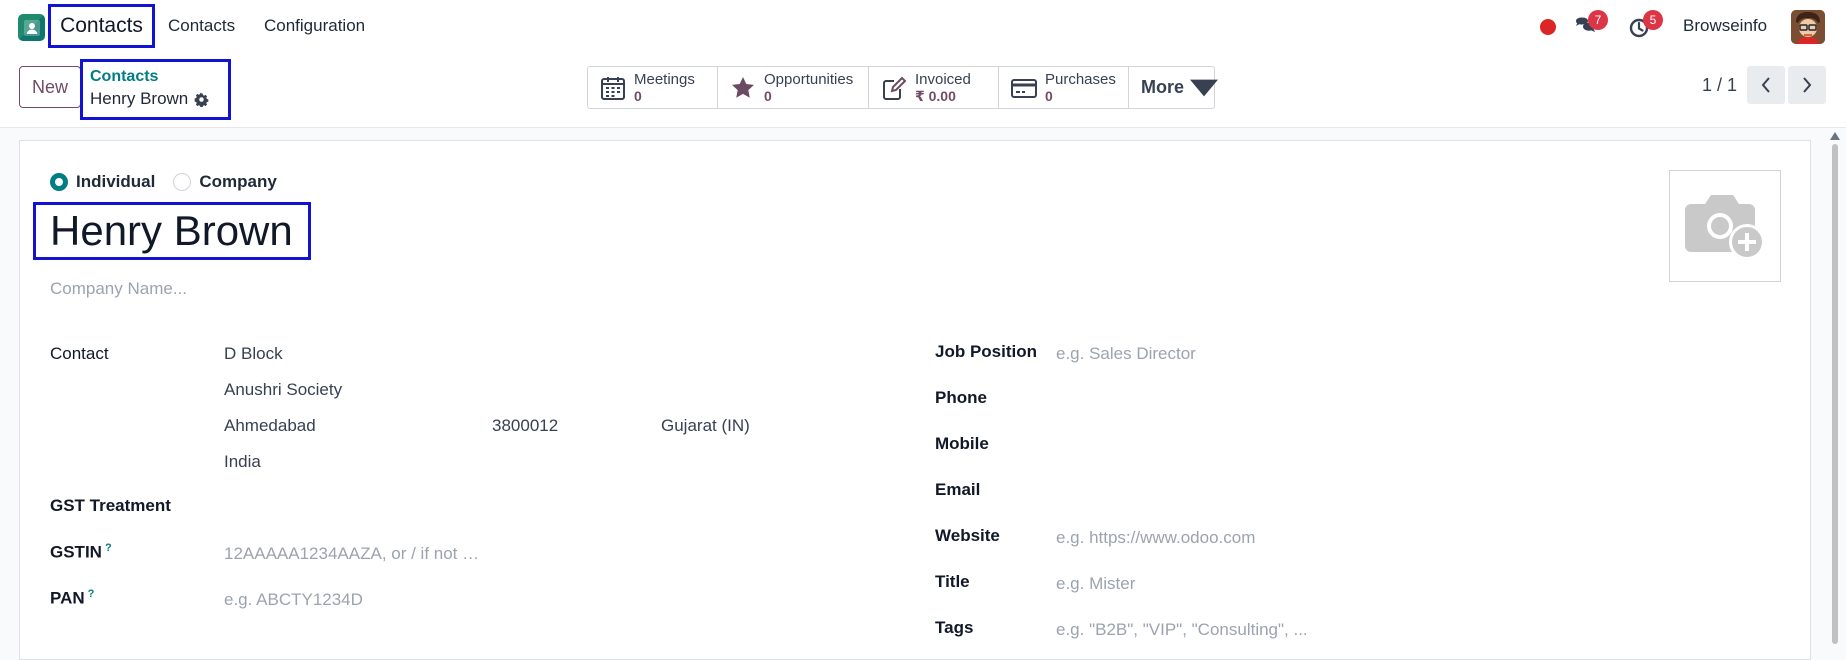  What do you see at coordinates (237, 182) in the screenshot?
I see `company-label: Company` at bounding box center [237, 182].